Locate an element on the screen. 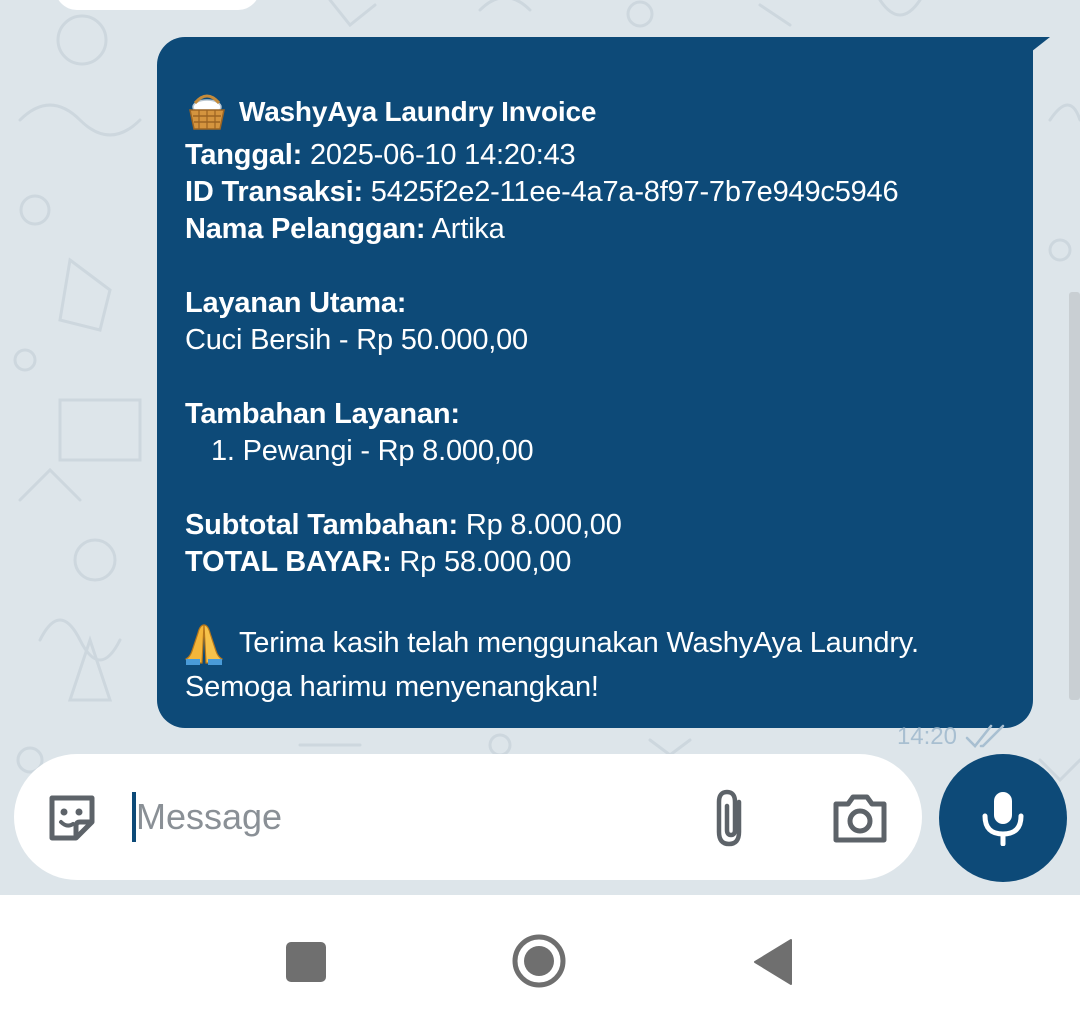 The image size is (1080, 1025). subtotal-value: Rp 8.000,00 is located at coordinates (543, 525).